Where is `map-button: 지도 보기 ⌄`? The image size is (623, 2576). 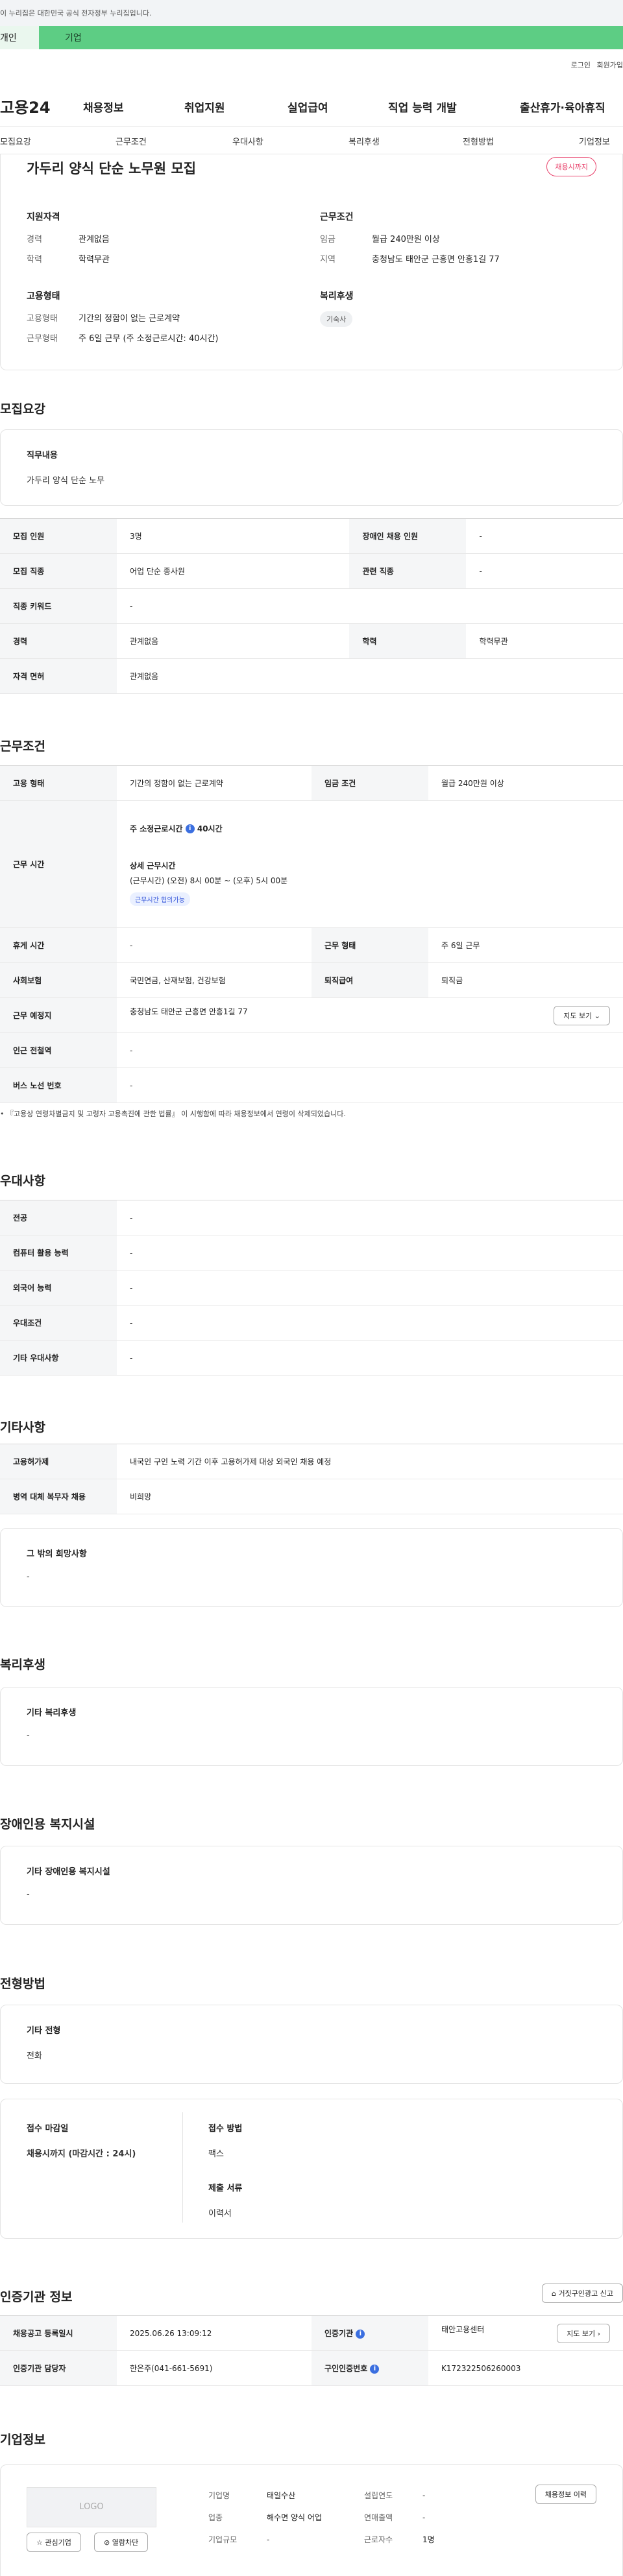 map-button: 지도 보기 ⌄ is located at coordinates (582, 1015).